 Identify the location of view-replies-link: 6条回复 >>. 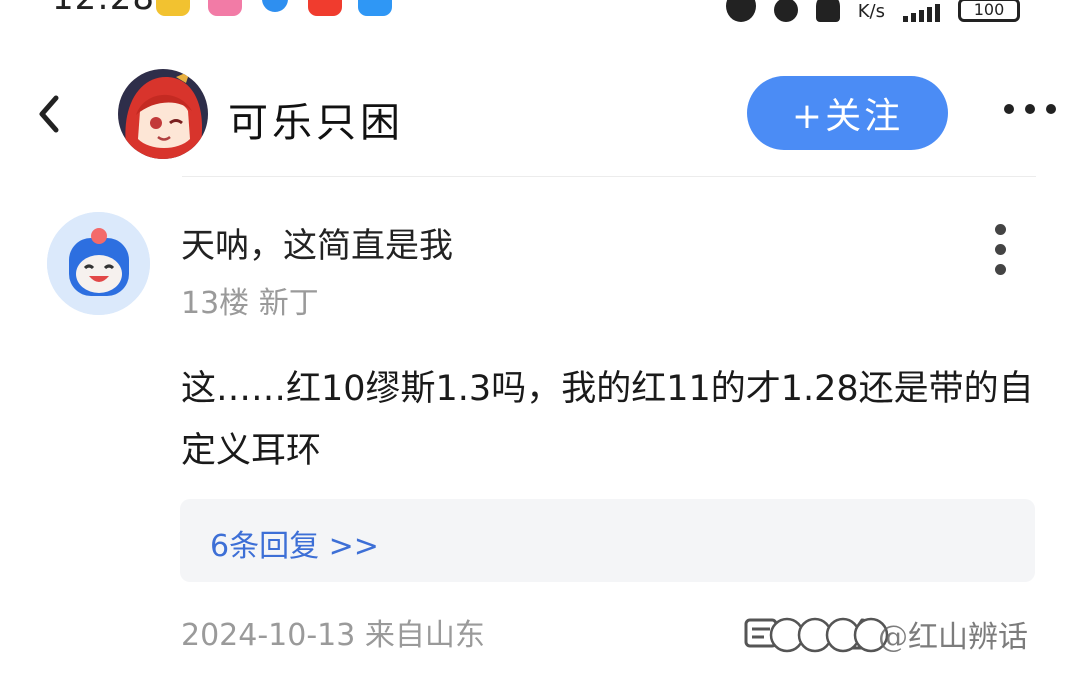
(294, 543).